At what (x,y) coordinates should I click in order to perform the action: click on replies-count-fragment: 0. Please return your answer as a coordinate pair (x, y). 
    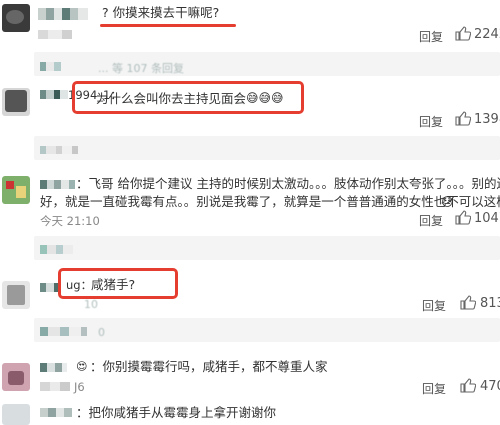
    Looking at the image, I should click on (101, 332).